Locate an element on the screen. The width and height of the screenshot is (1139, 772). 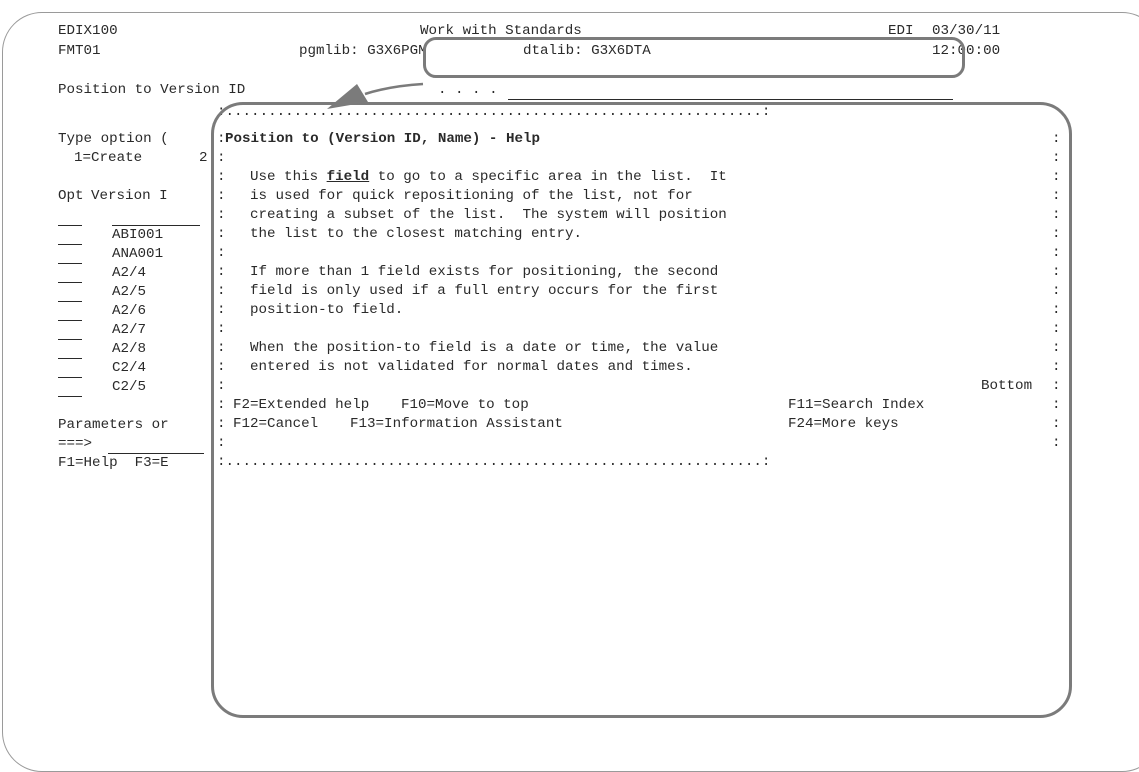
callout-arrow is located at coordinates (375, 95).